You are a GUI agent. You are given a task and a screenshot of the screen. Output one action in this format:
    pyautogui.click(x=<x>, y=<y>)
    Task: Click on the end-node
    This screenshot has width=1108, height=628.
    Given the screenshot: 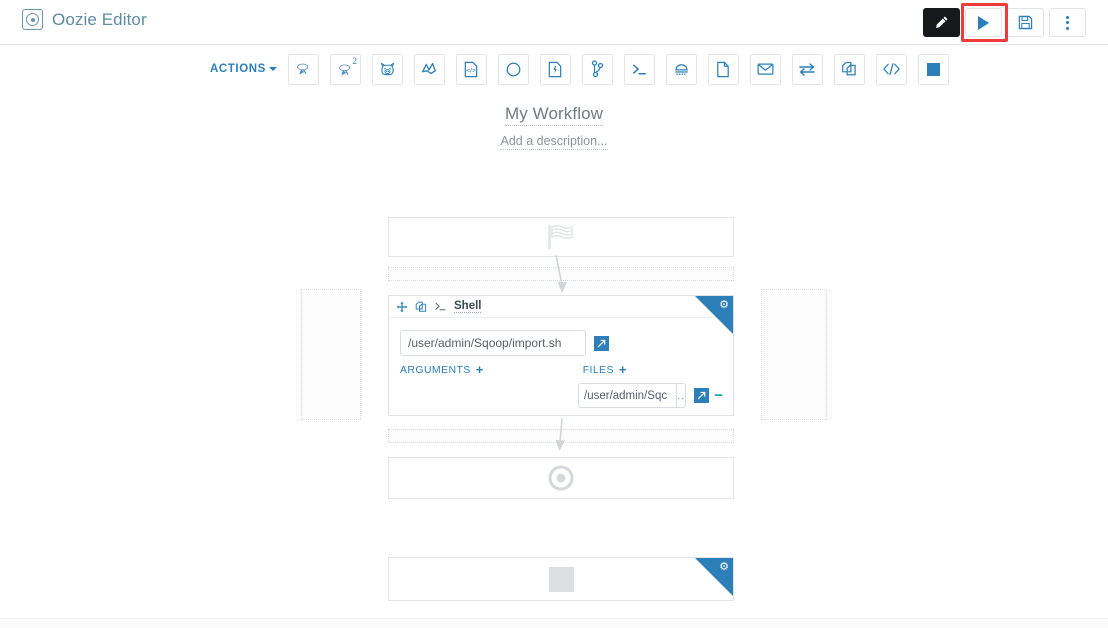 What is the action you would take?
    pyautogui.click(x=561, y=478)
    